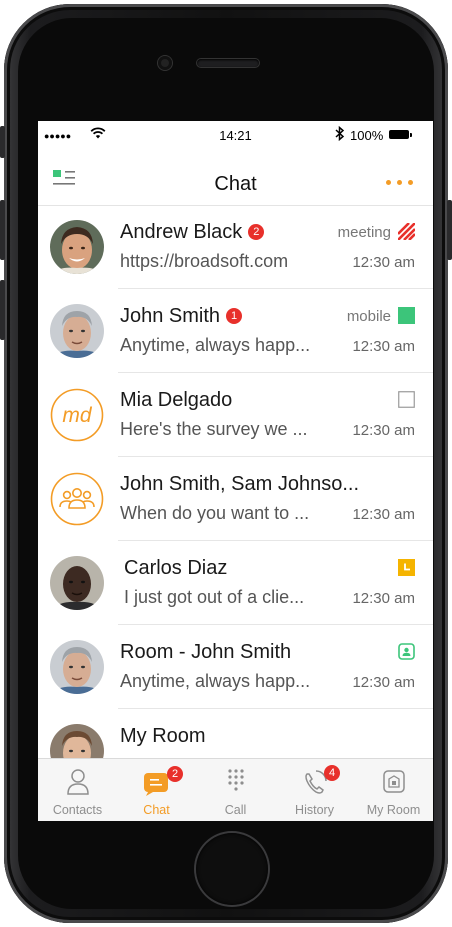 The image size is (452, 927). What do you see at coordinates (256, 232) in the screenshot?
I see `unread-badge: 2` at bounding box center [256, 232].